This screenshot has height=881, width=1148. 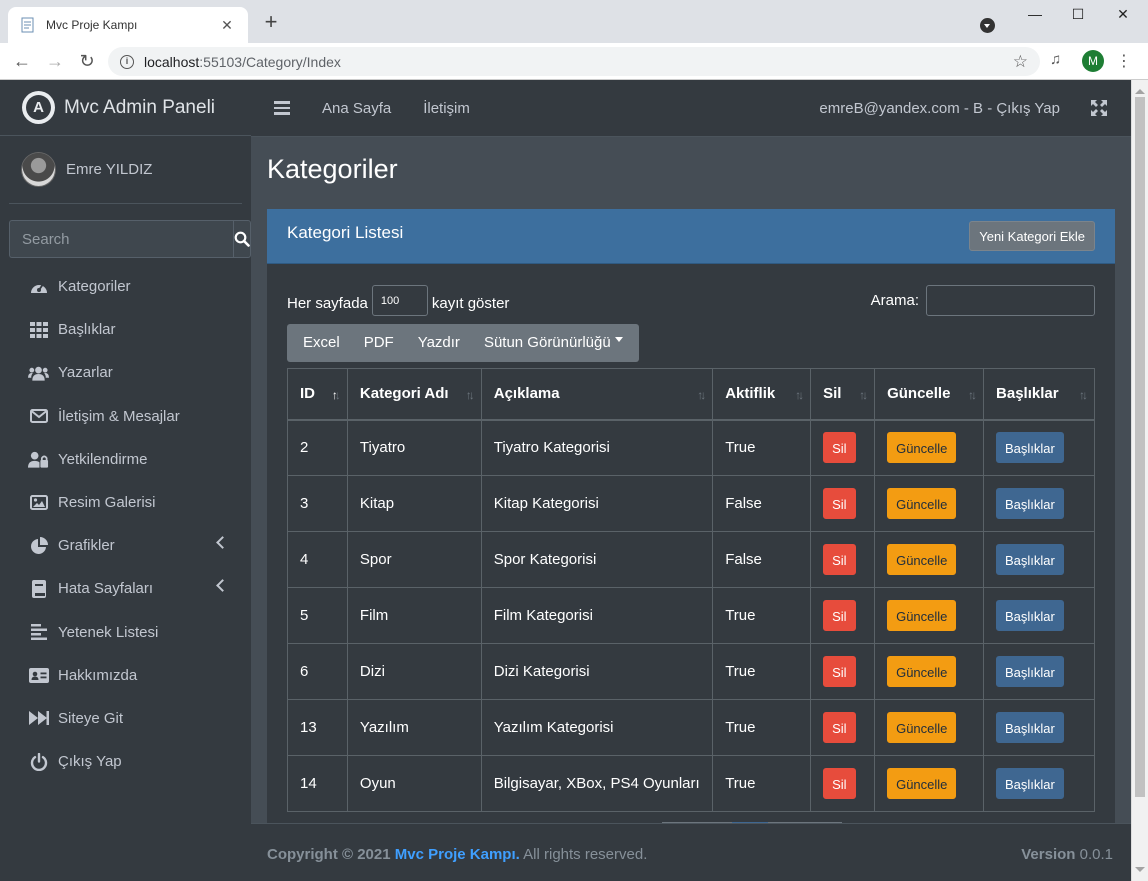 I want to click on column-header-id: ID ↑↓, so click(x=317, y=394).